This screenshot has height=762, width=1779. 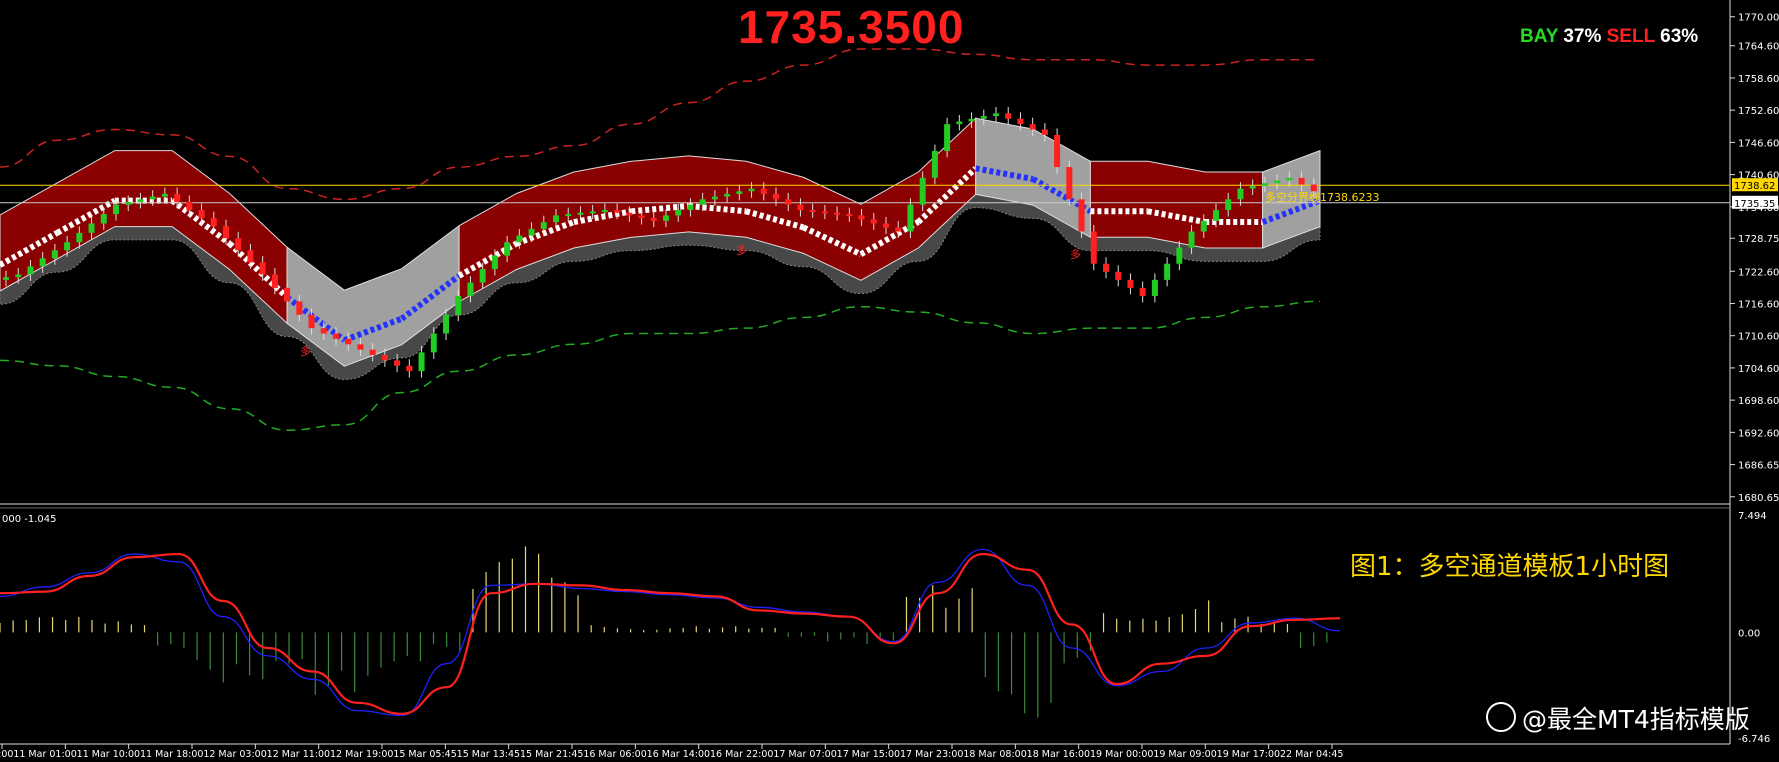 I want to click on current-price-title: 1735.3500, so click(x=851, y=27).